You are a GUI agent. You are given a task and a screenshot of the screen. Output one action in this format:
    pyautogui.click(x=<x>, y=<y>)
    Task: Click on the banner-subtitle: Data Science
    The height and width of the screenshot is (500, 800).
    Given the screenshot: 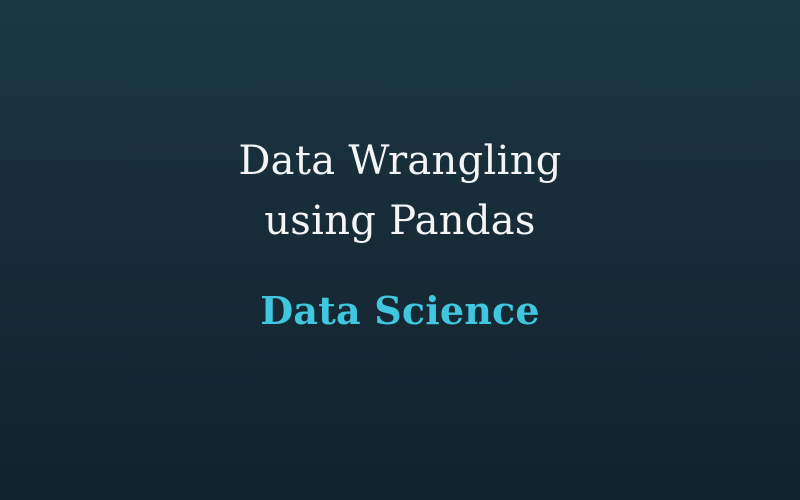 What is the action you would take?
    pyautogui.click(x=400, y=310)
    